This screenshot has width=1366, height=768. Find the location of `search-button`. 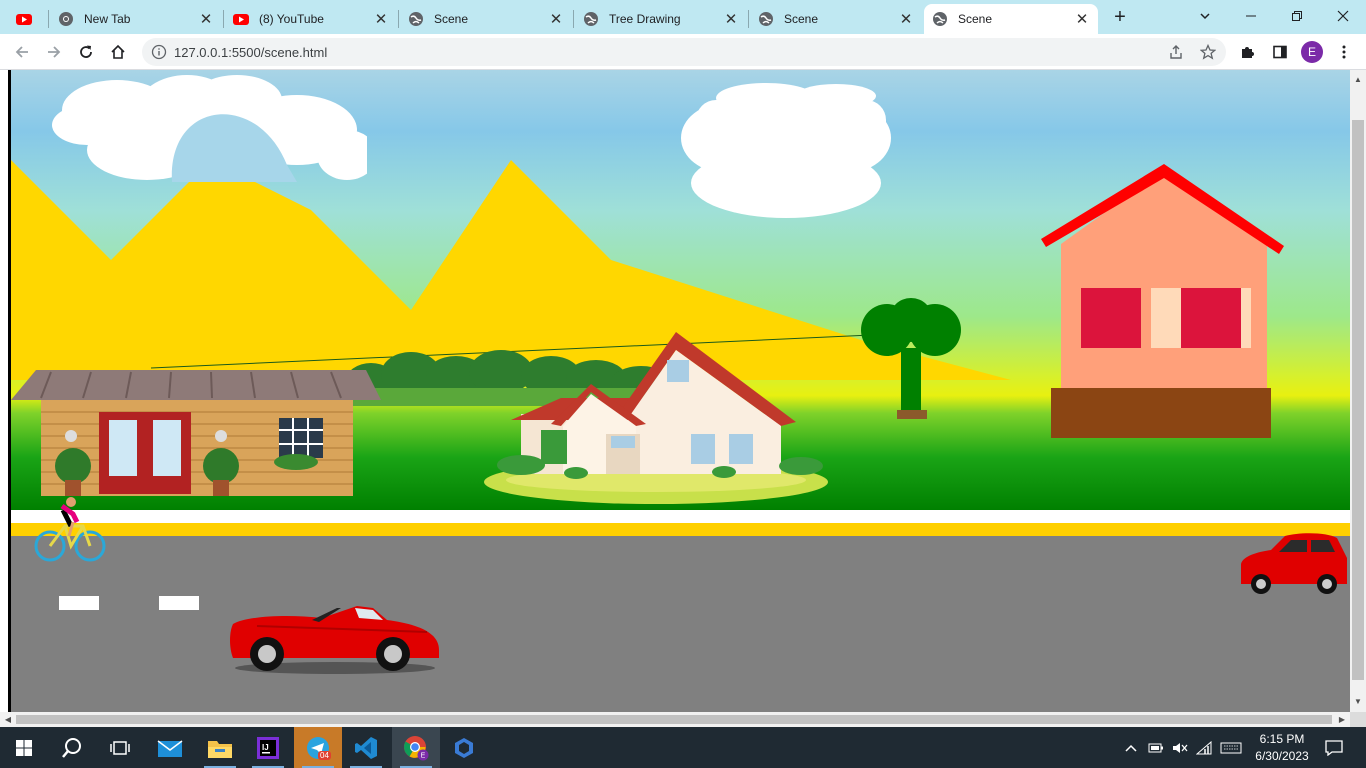

search-button is located at coordinates (72, 747).